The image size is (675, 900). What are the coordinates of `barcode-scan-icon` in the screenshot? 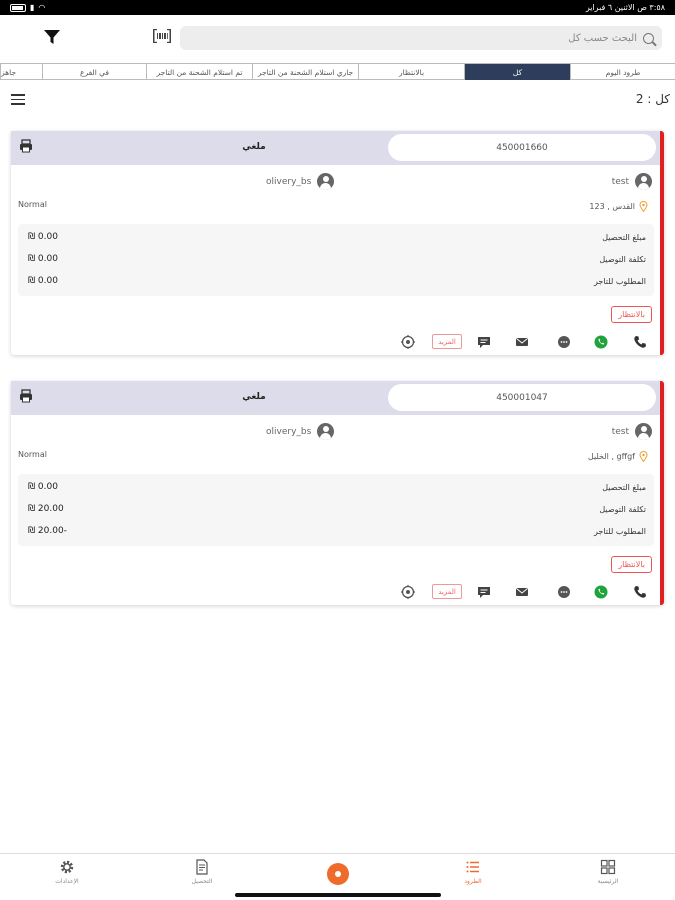 It's located at (162, 36).